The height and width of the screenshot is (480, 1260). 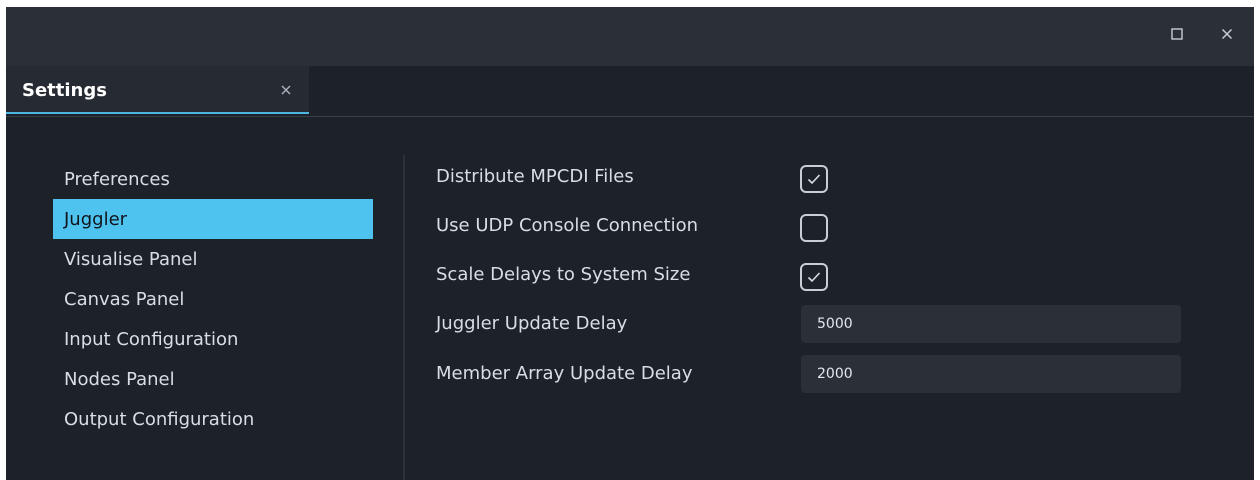 I want to click on juggler-update-delay-input, so click(x=991, y=324).